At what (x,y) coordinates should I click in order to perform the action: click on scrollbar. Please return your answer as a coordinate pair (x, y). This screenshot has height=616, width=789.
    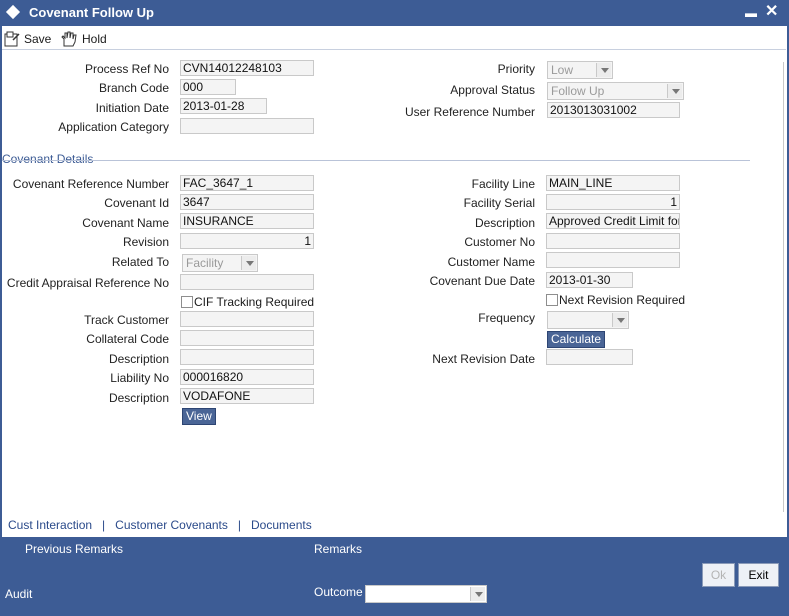
    Looking at the image, I should click on (785, 287).